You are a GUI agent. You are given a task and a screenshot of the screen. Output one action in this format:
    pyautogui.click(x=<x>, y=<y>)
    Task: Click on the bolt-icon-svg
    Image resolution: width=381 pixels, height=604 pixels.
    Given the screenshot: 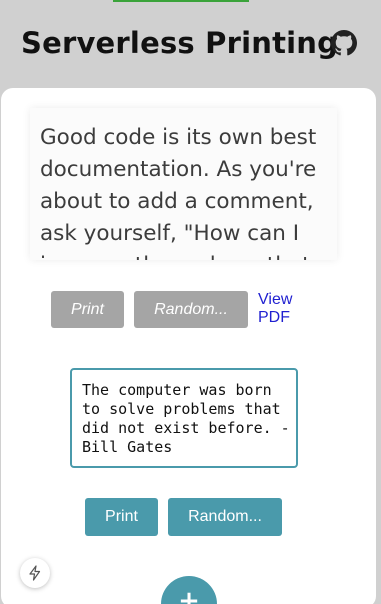 What is the action you would take?
    pyautogui.click(x=35, y=573)
    